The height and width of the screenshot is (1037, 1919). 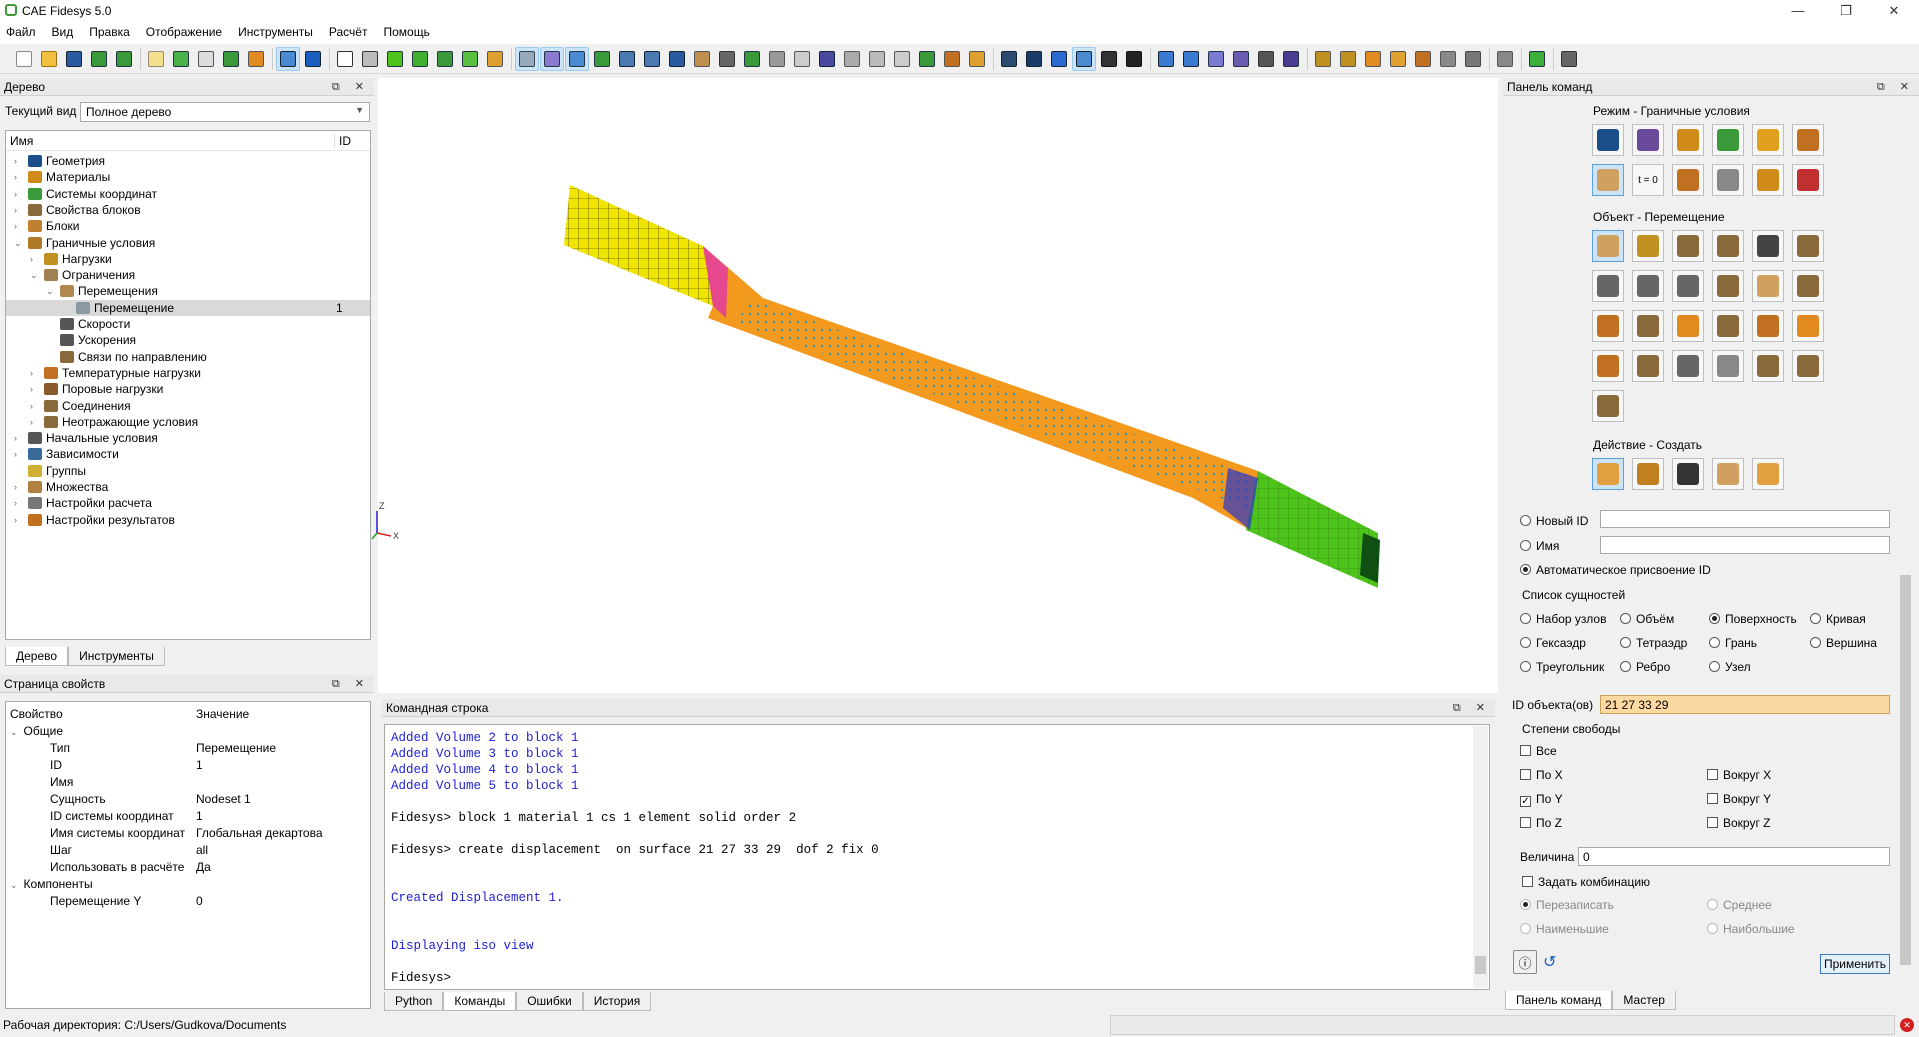 I want to click on thermo-icon, so click(x=1423, y=59).